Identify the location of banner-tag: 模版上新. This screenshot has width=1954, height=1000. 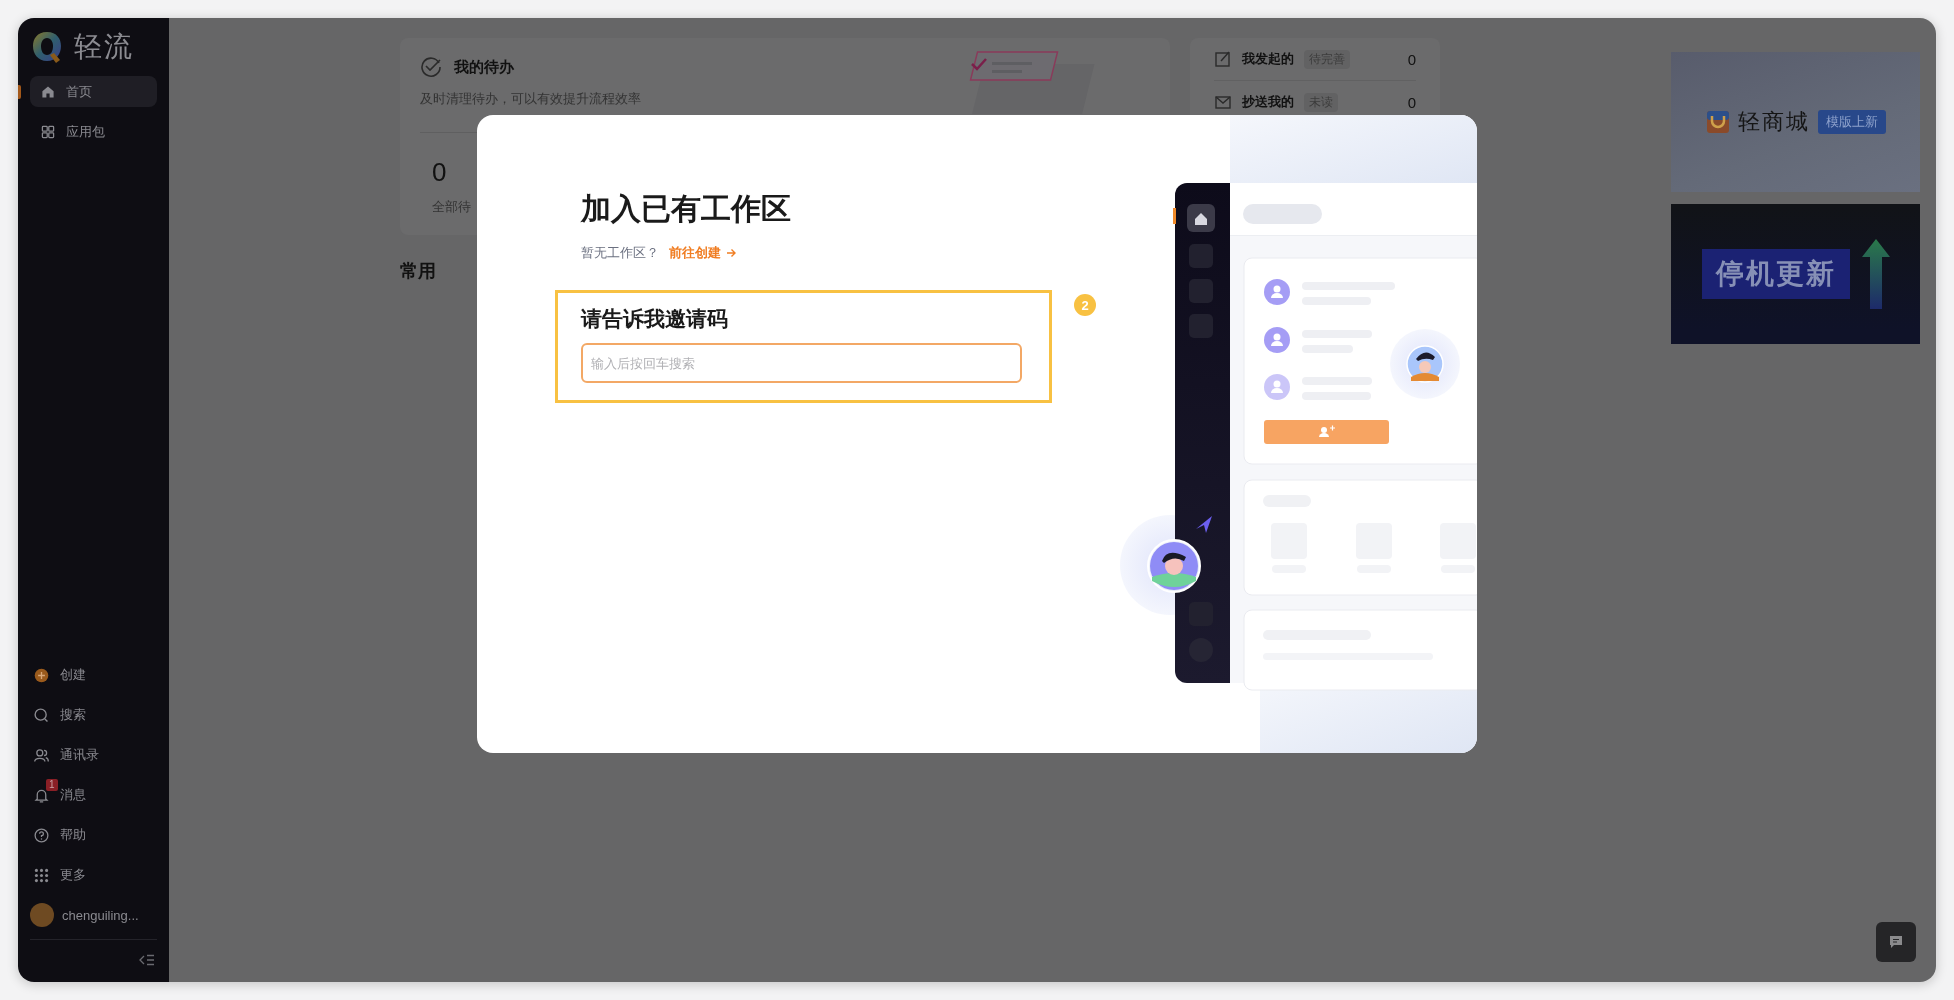
(1851, 122).